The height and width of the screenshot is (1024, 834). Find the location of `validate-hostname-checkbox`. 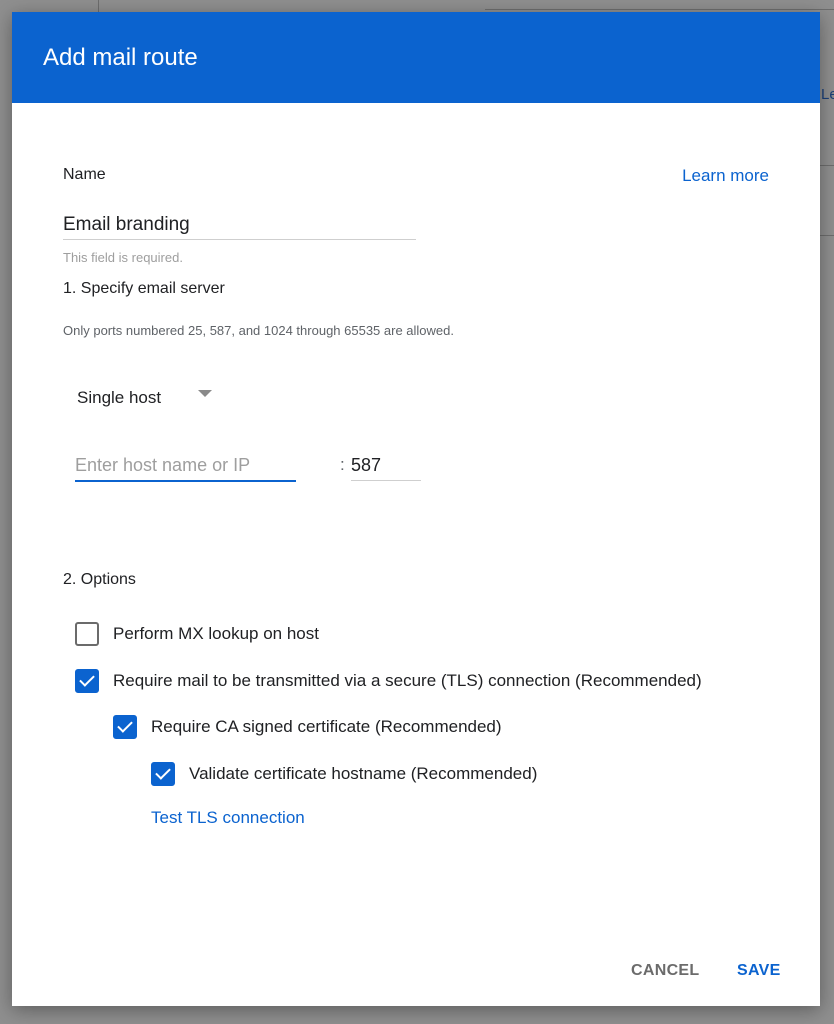

validate-hostname-checkbox is located at coordinates (163, 774).